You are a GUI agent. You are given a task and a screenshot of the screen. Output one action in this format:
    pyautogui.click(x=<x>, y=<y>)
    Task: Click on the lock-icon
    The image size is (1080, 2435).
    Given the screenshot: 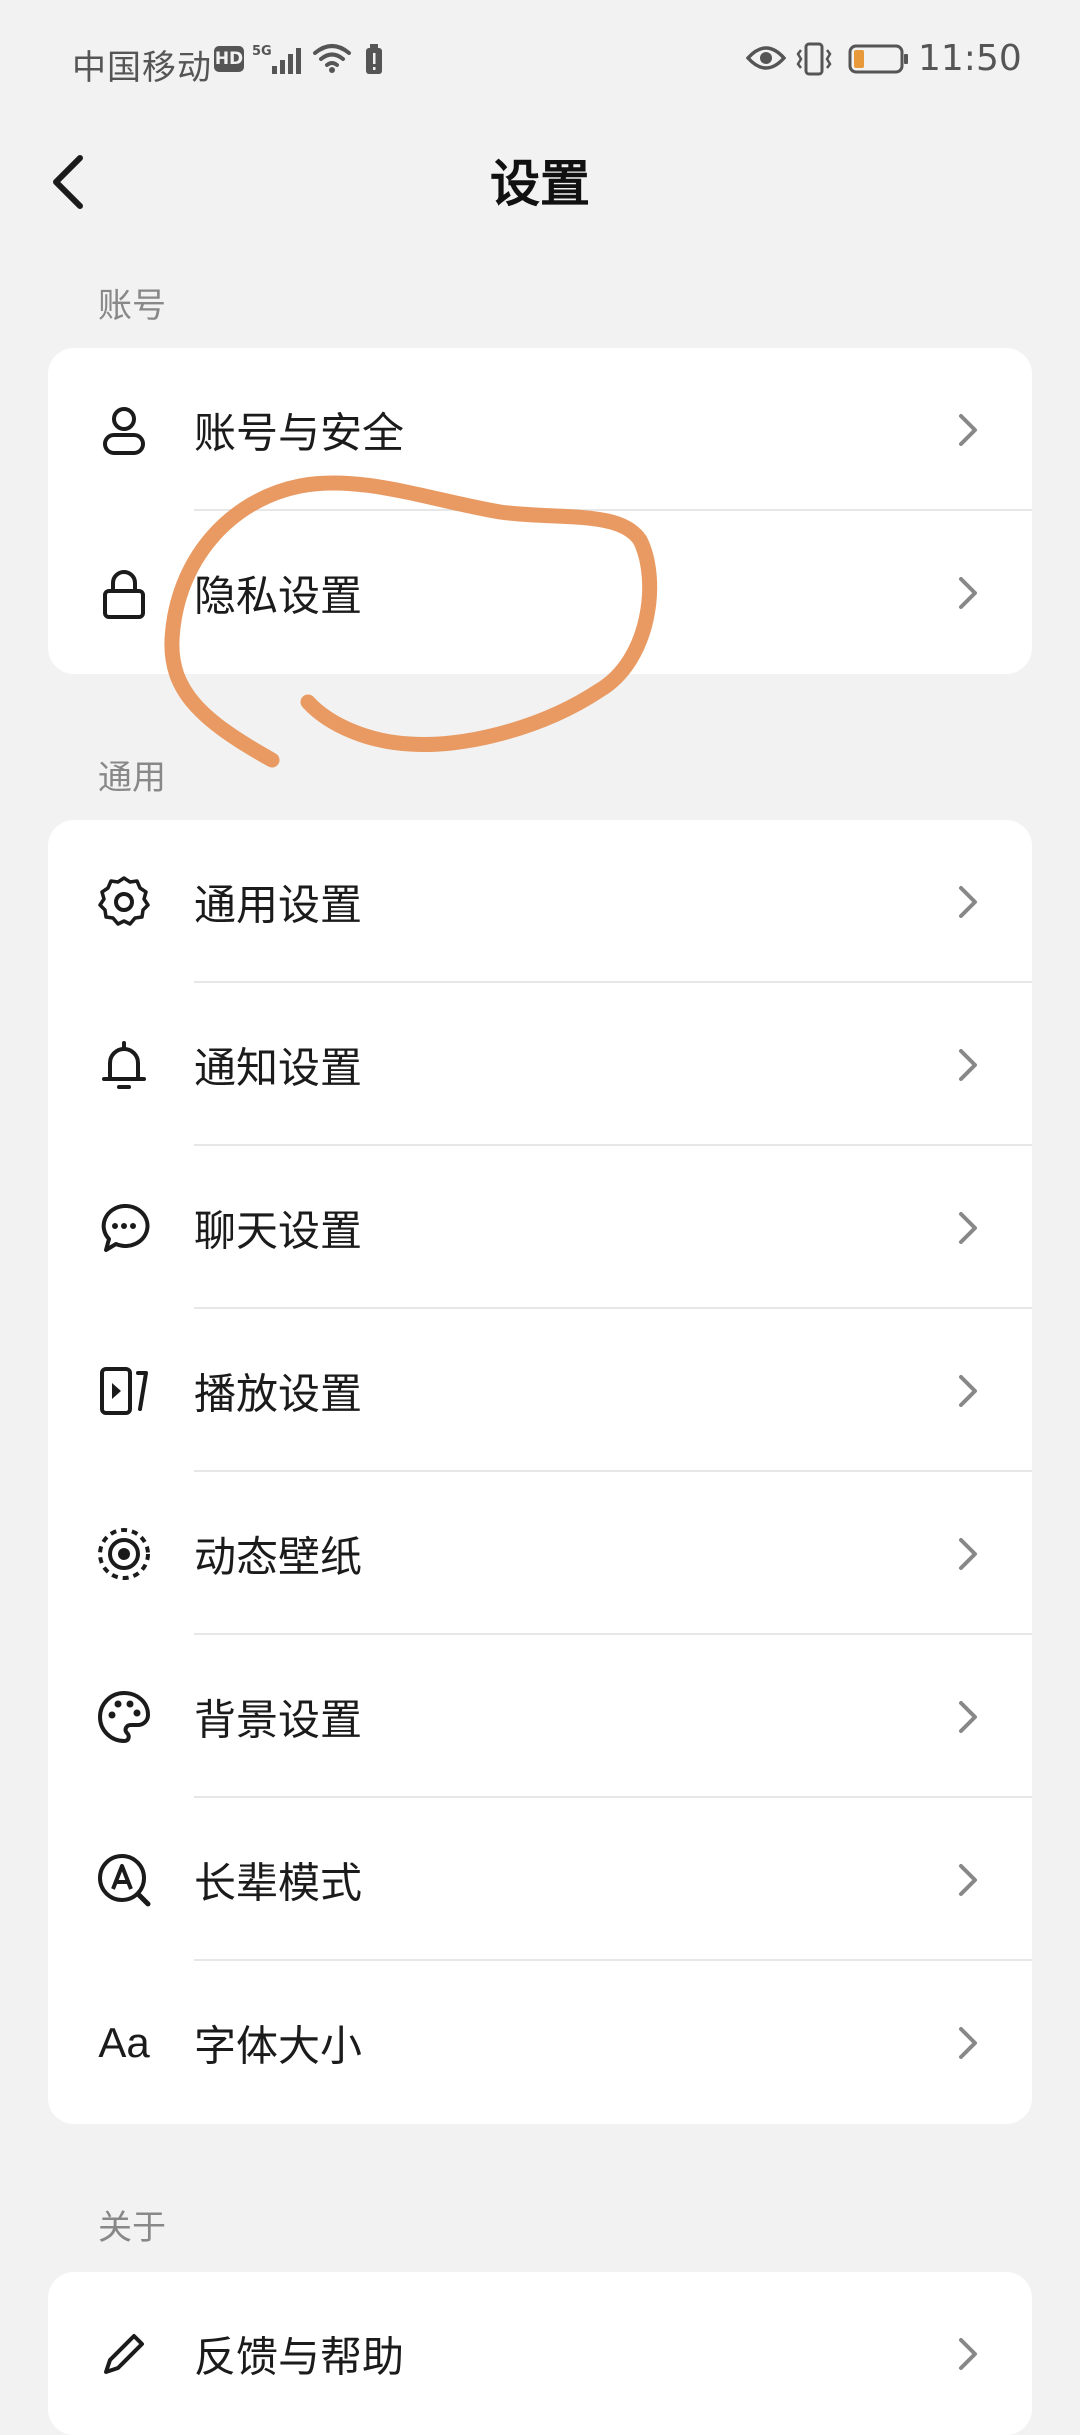 What is the action you would take?
    pyautogui.click(x=124, y=593)
    